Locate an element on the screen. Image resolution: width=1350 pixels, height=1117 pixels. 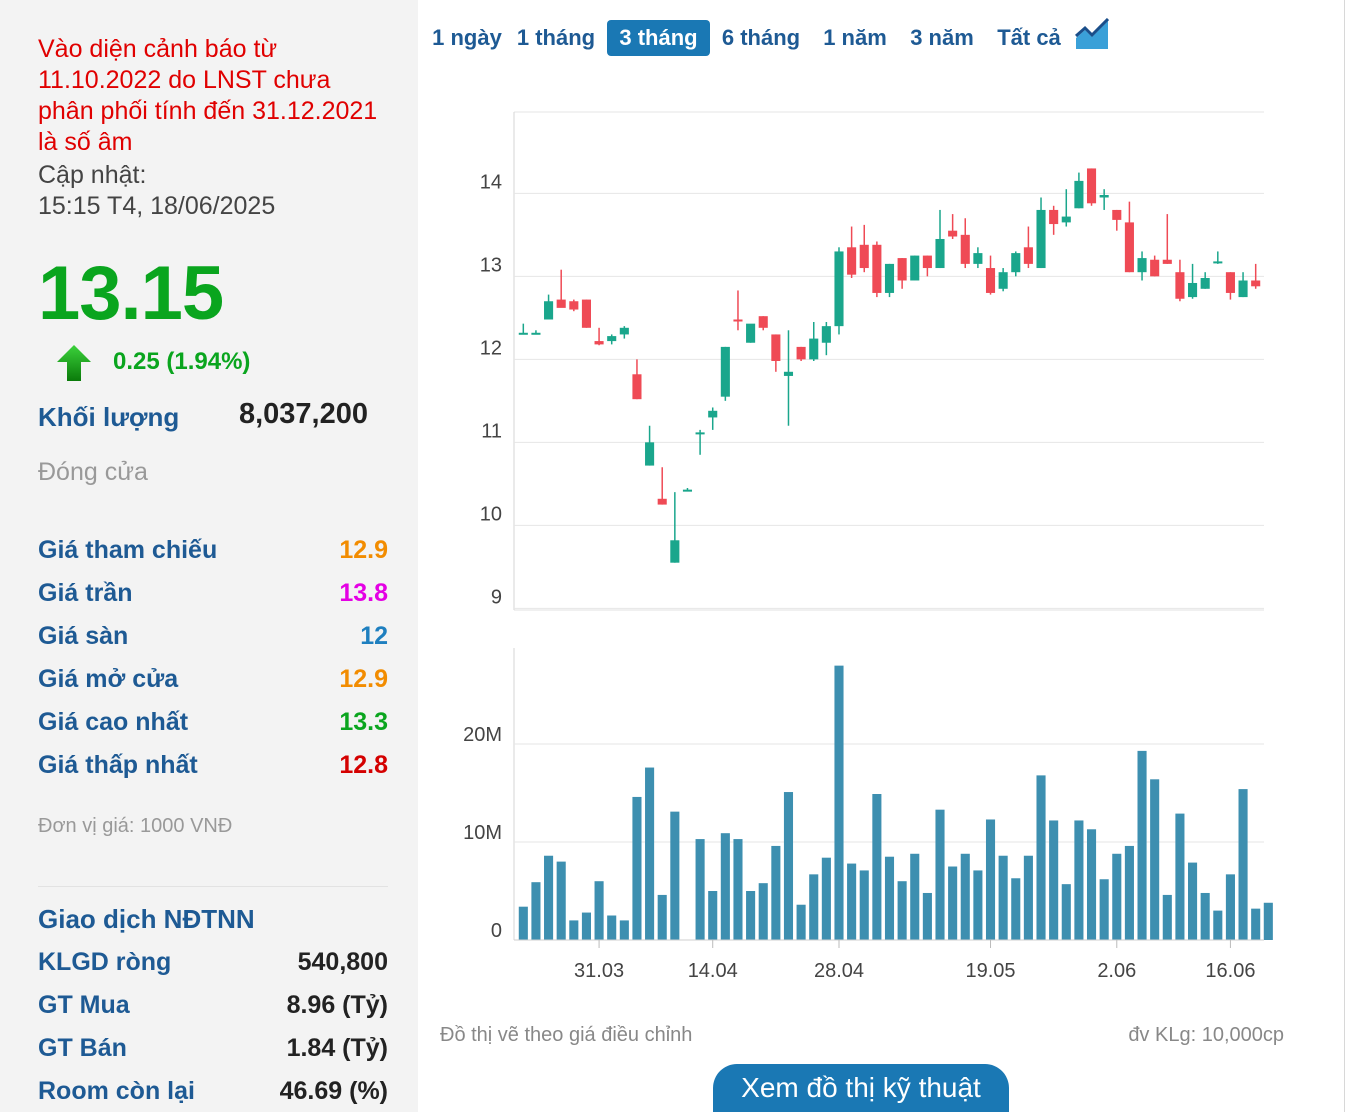
x-tick-label: 14.04 is located at coordinates (713, 971).